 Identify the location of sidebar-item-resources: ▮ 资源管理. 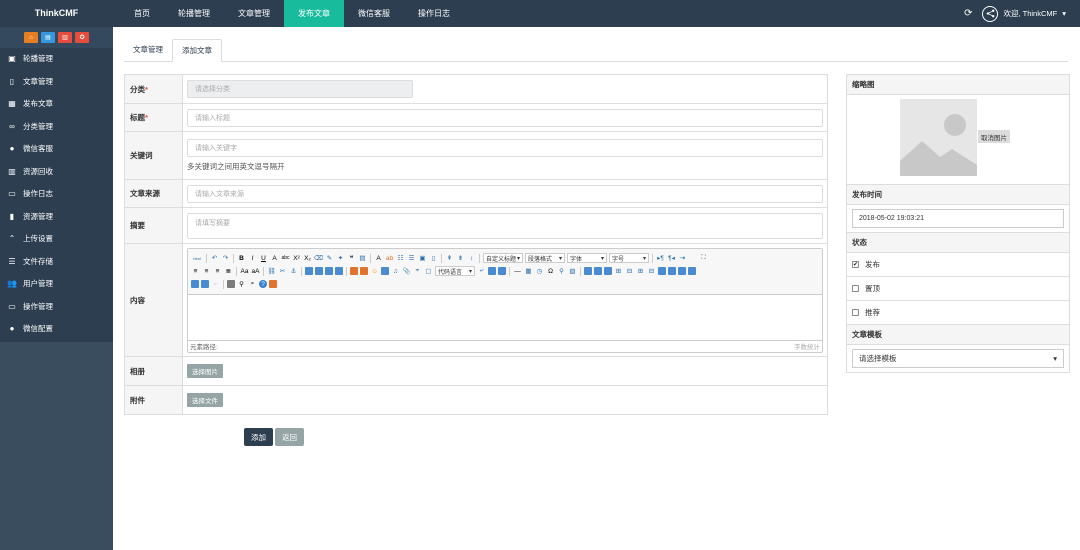
(56, 217).